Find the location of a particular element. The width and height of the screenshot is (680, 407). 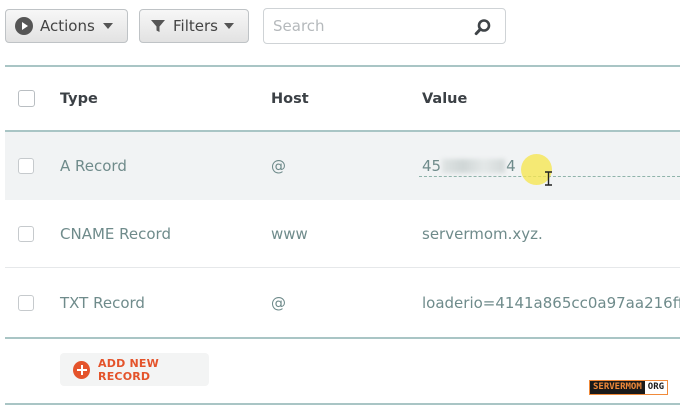

add-new-record-label: ADD NEW RECORD is located at coordinates (128, 369).